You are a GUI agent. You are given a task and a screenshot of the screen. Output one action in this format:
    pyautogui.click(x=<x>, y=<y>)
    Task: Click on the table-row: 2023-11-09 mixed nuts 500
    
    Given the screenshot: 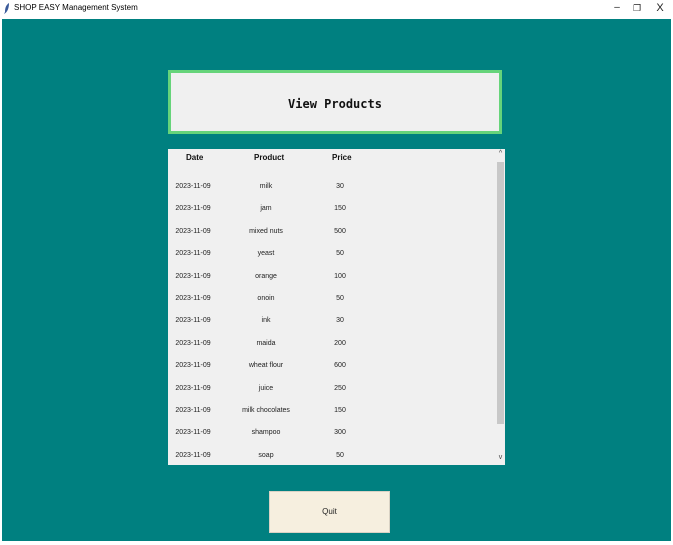 What is the action you would take?
    pyautogui.click(x=333, y=234)
    